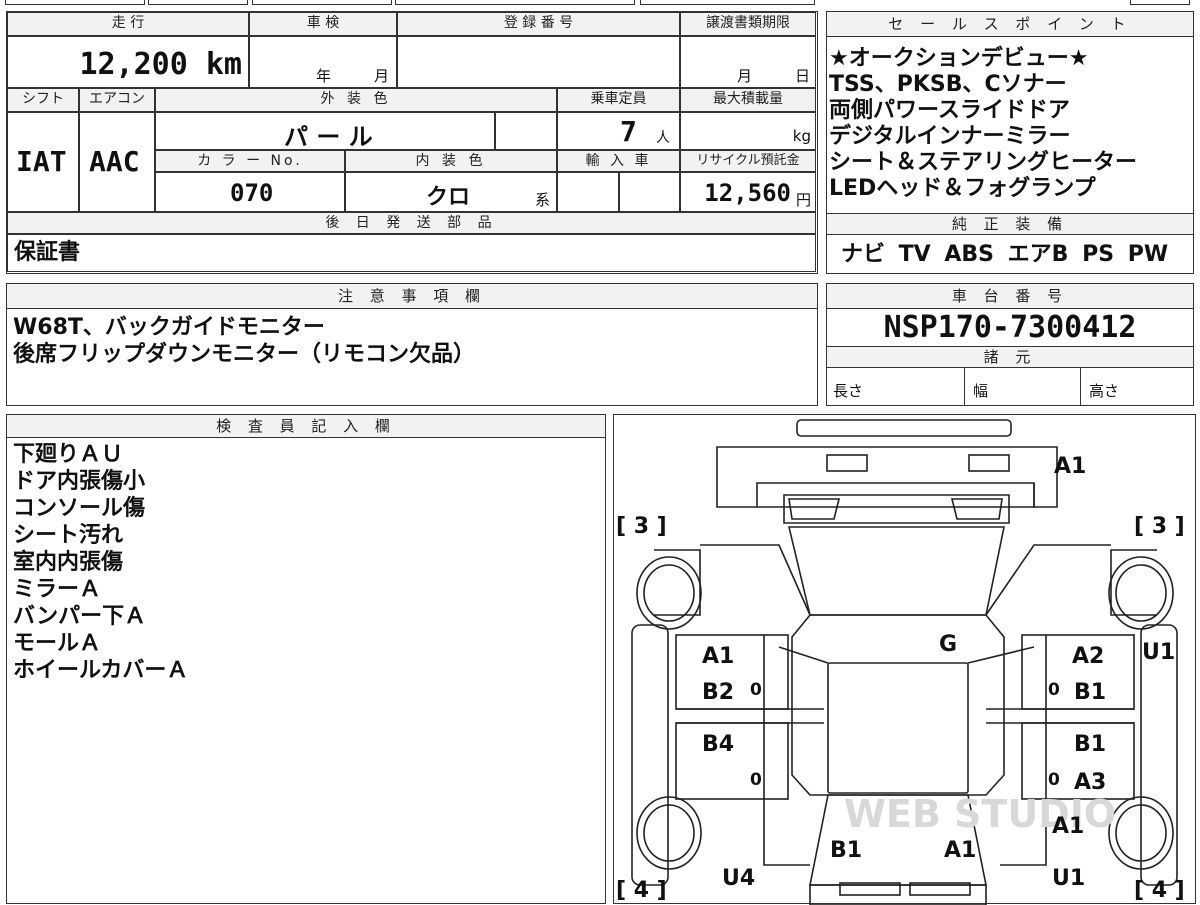  What do you see at coordinates (803, 76) in the screenshot?
I see `transfer-day: 日` at bounding box center [803, 76].